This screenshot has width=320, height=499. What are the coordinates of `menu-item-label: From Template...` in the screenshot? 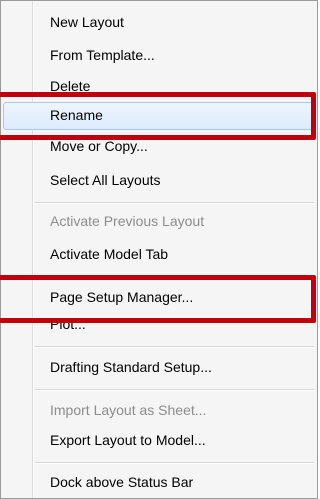 It's located at (102, 55).